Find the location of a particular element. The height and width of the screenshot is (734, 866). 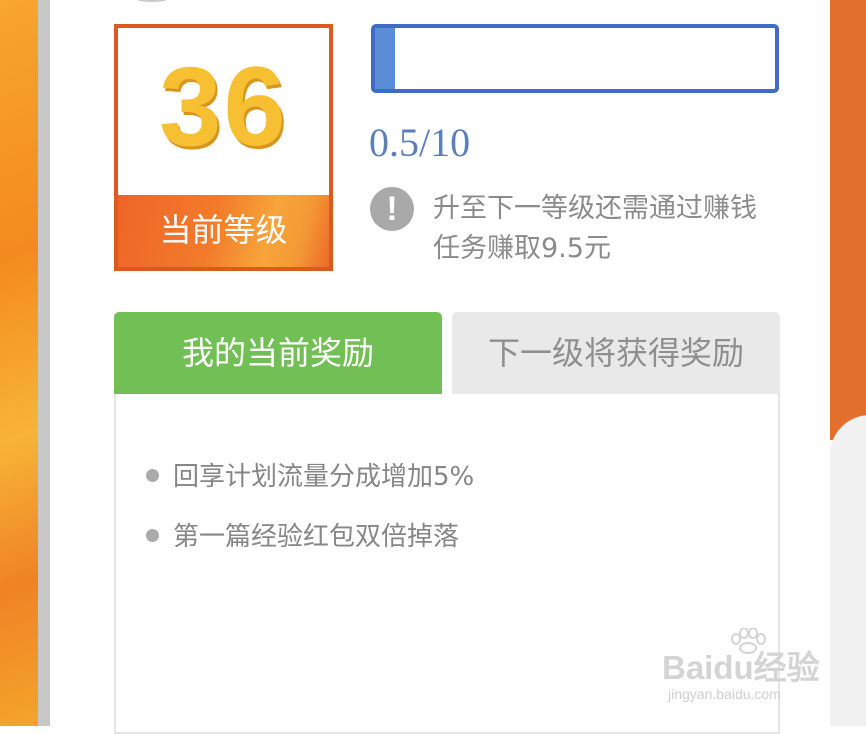

left-decoration is located at coordinates (19, 363).